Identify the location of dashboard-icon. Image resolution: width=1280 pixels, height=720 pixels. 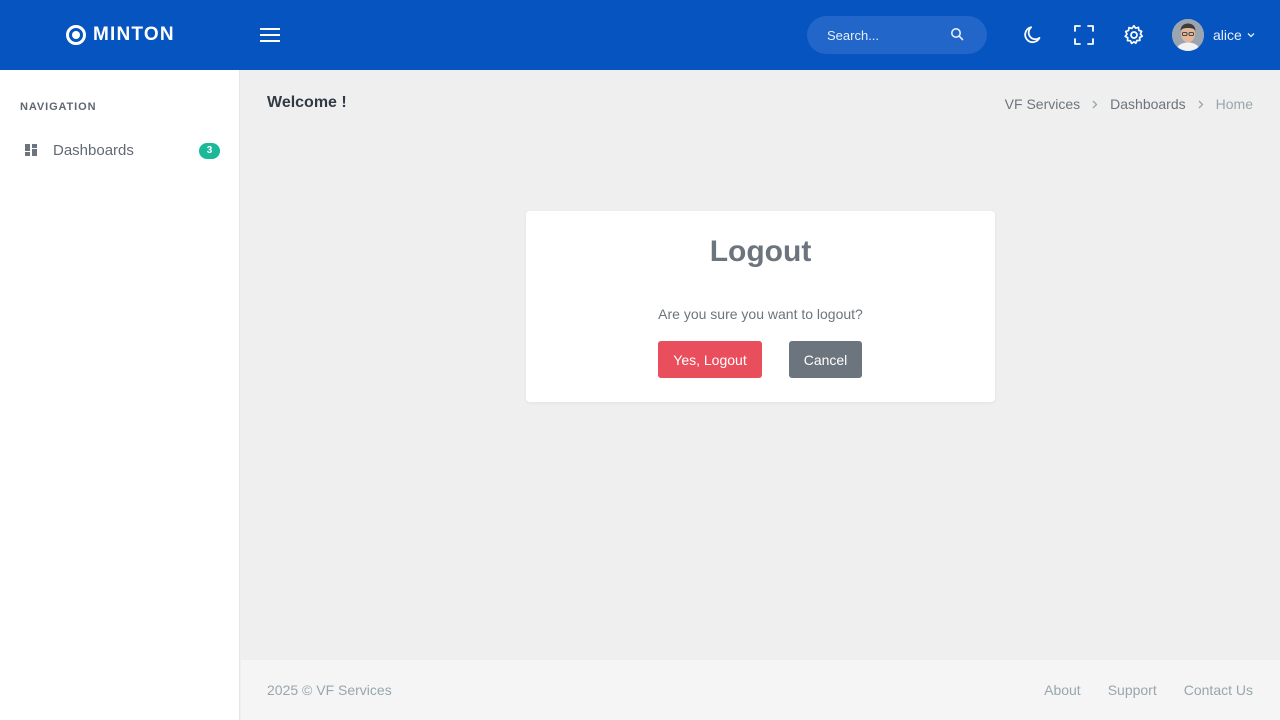
(31, 150).